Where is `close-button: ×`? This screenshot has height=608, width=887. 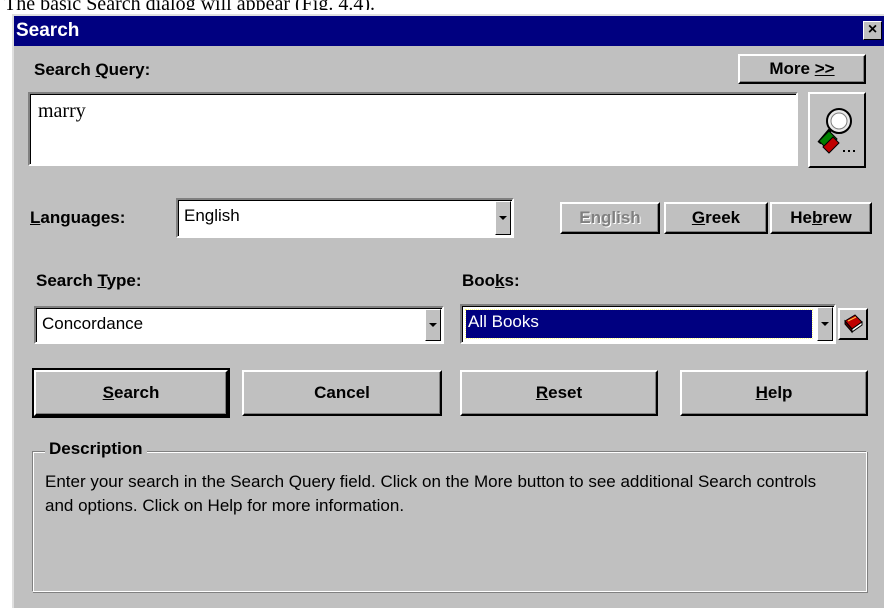
close-button: × is located at coordinates (872, 30).